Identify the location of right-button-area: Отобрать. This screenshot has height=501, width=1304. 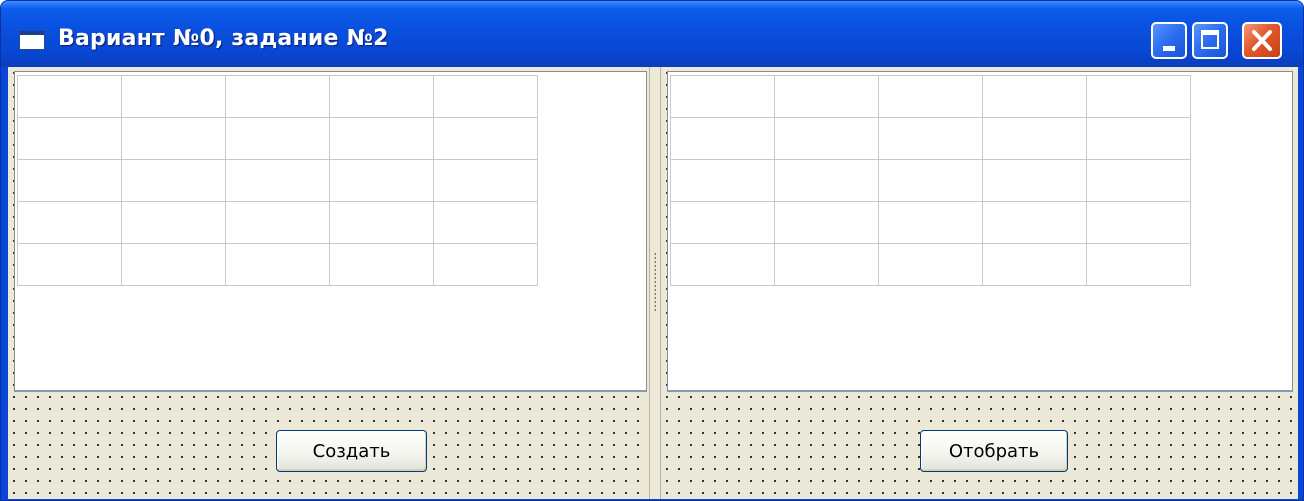
(980, 445).